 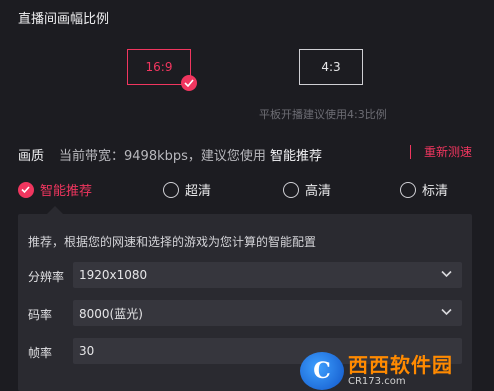 I want to click on quality-option-label: 高清, so click(x=318, y=191).